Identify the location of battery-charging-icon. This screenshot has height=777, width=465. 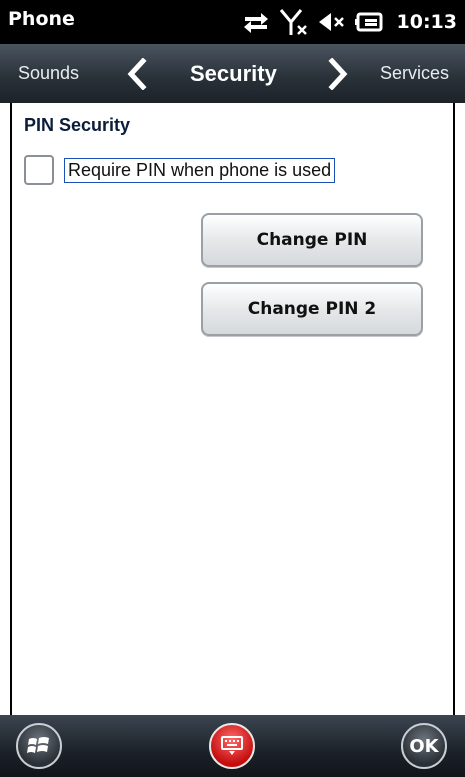
(369, 22).